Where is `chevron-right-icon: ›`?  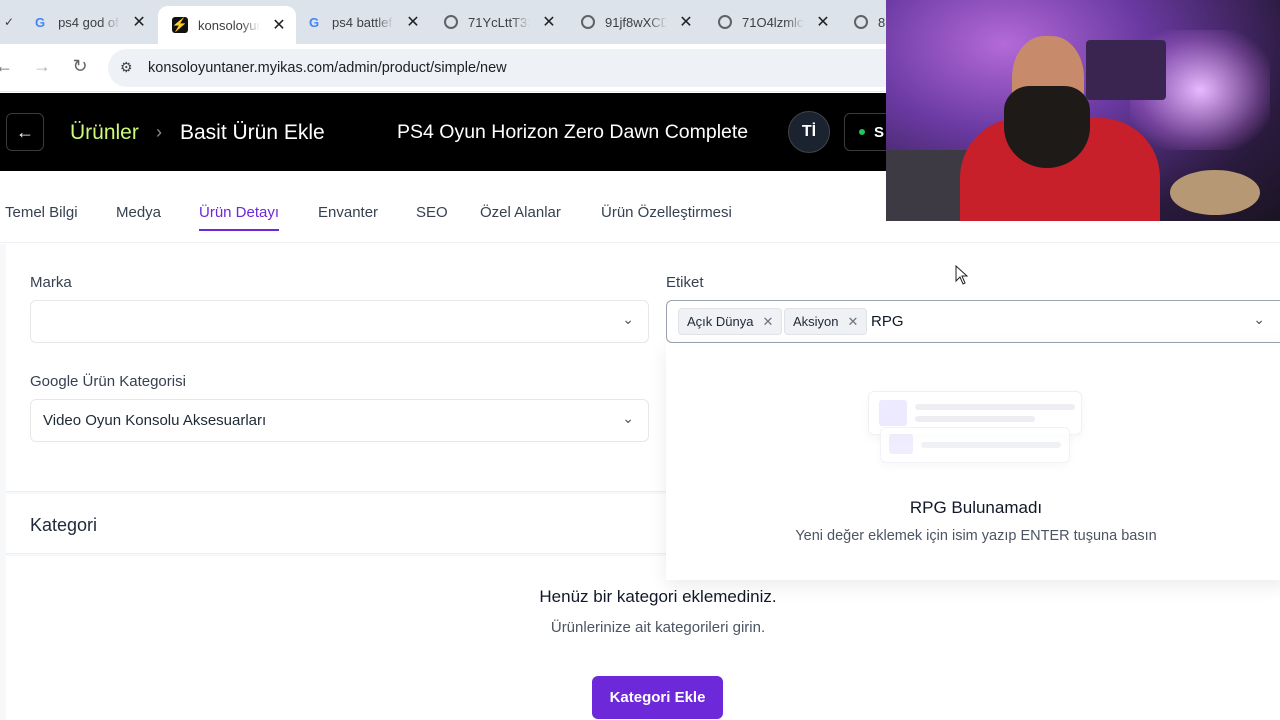
chevron-right-icon: › is located at coordinates (159, 132).